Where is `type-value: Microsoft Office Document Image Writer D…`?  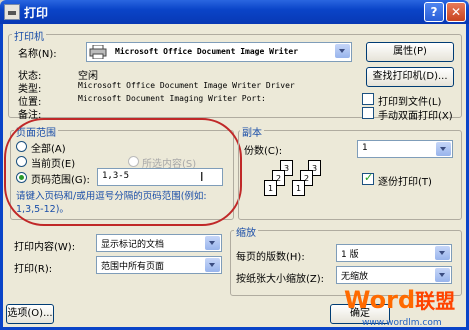
type-value: Microsoft Office Document Image Writer D… is located at coordinates (186, 85).